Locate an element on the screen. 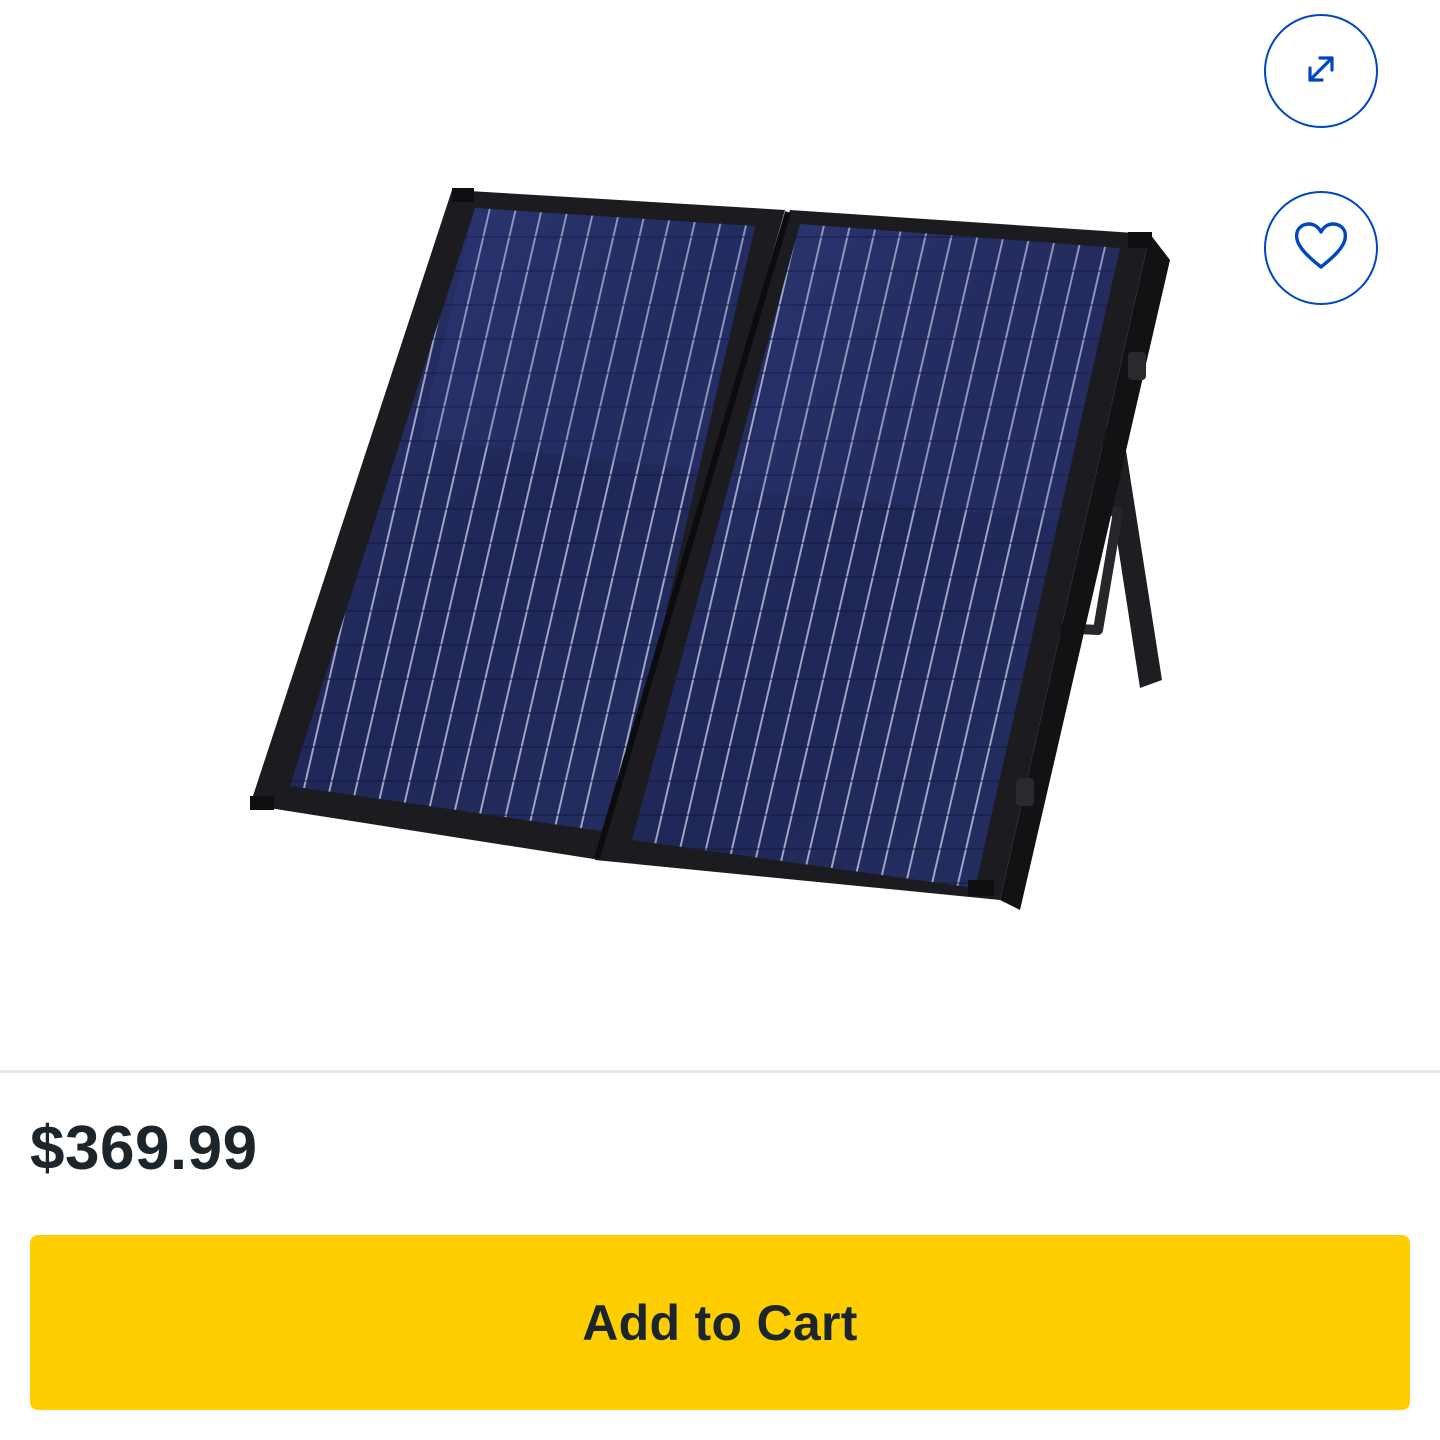 This screenshot has height=1440, width=1440. product-price: $369.99 is located at coordinates (144, 1148).